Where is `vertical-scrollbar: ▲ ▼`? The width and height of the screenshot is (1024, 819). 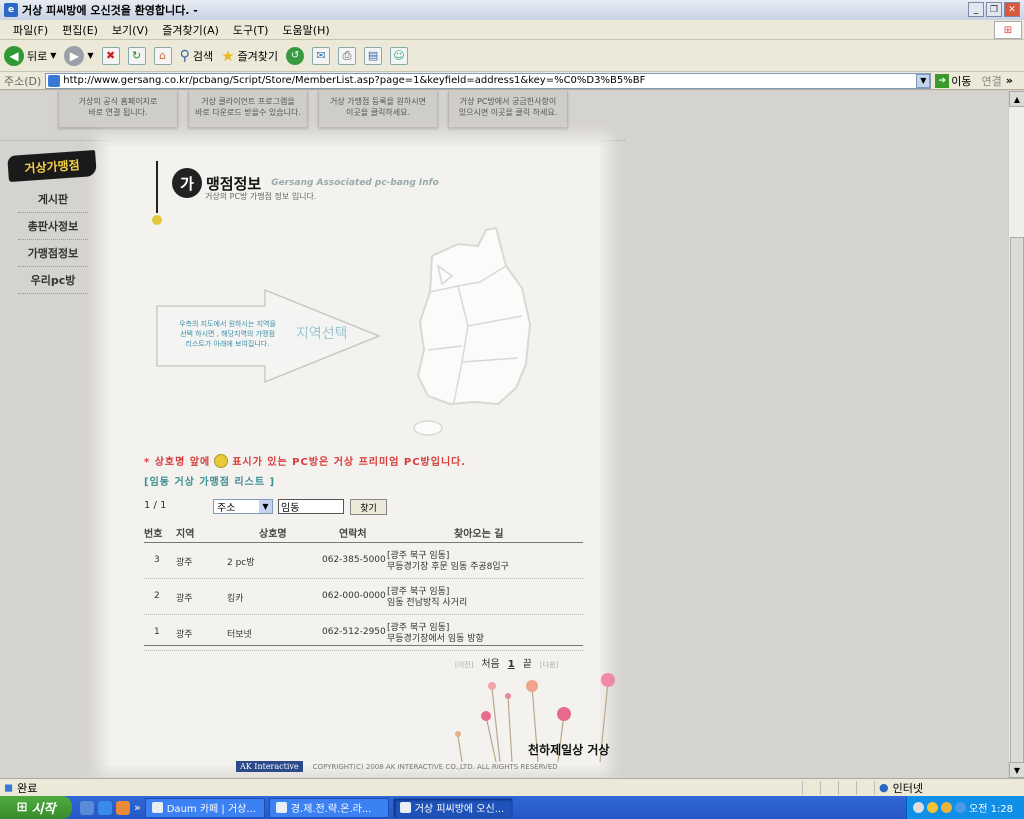
vertical-scrollbar: ▲ ▼ is located at coordinates (1016, 434).